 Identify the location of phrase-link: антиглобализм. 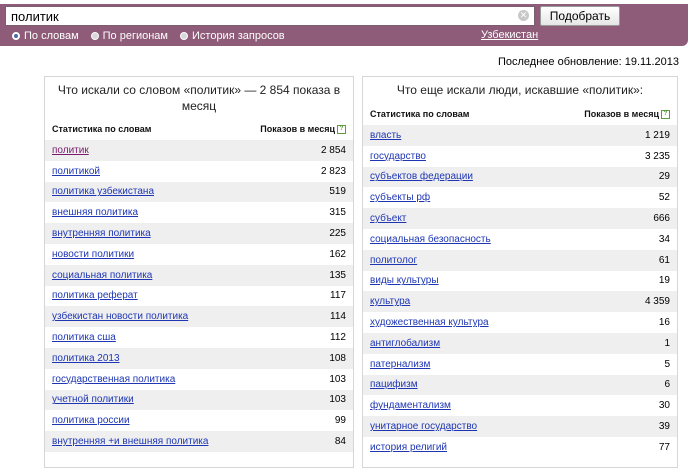
(405, 343).